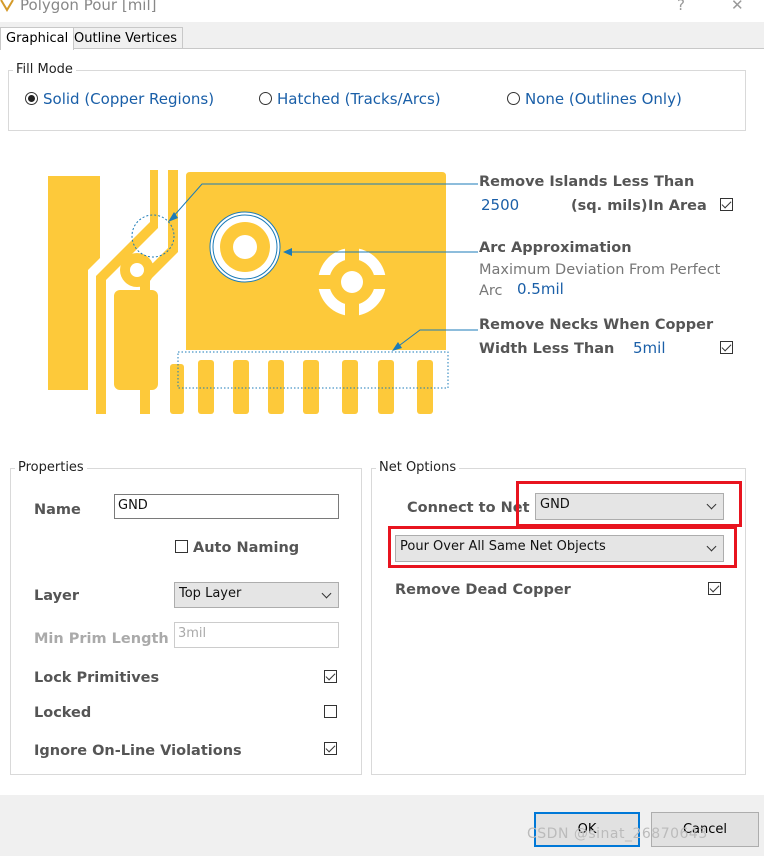  What do you see at coordinates (88, 7) in the screenshot?
I see `window-title: Polygon Pour [mil]` at bounding box center [88, 7].